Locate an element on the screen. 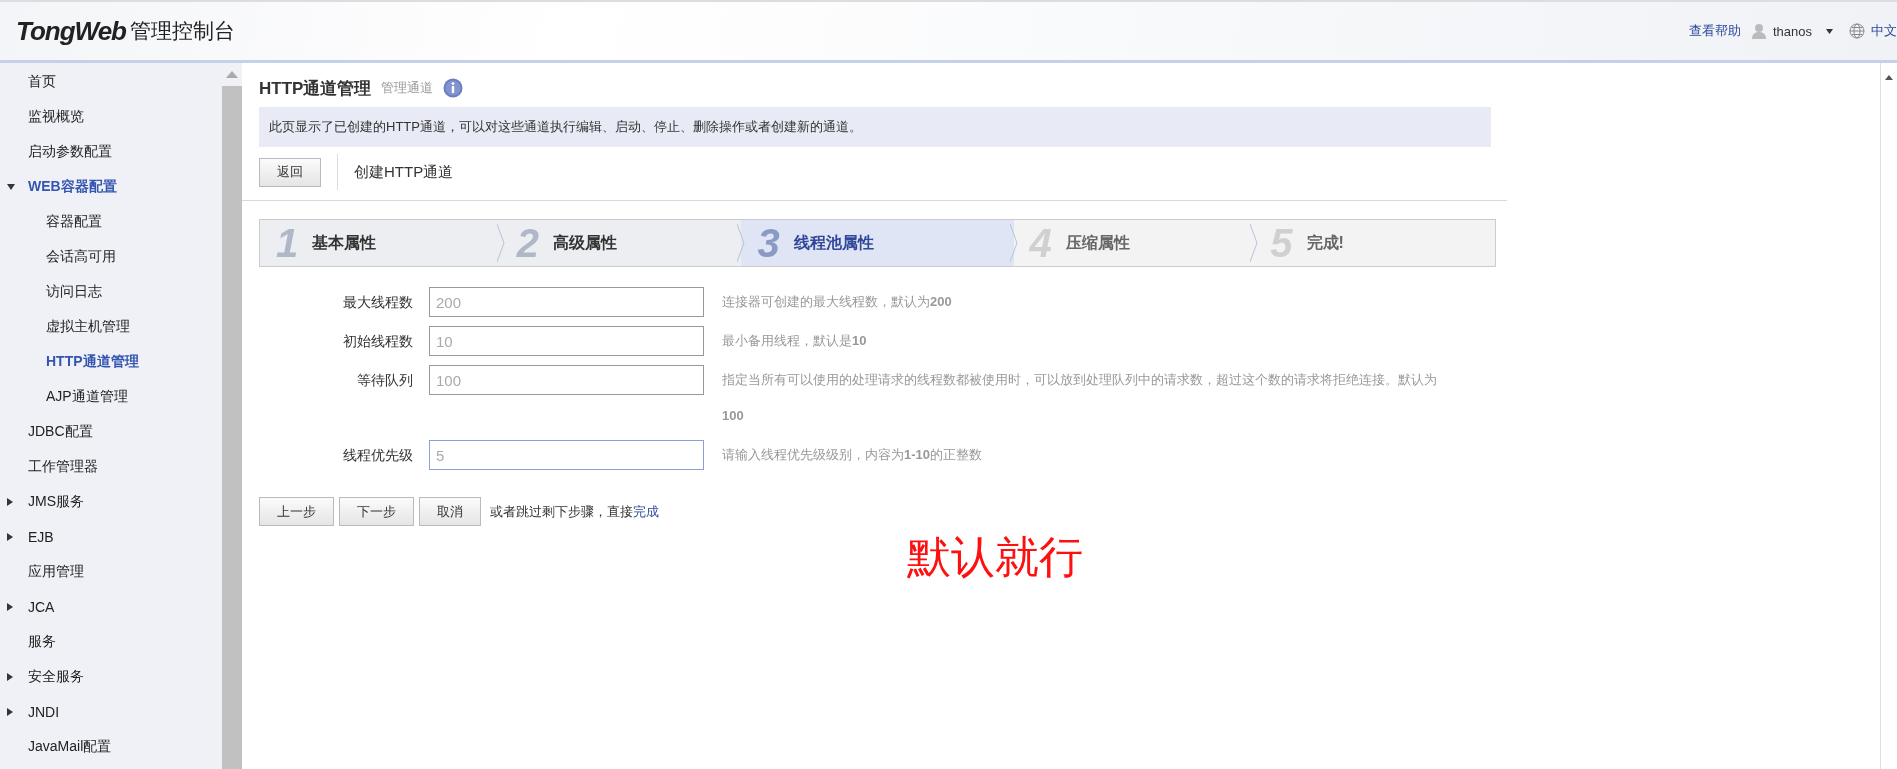  wizard-step: 2 高级属性 is located at coordinates (621, 243).